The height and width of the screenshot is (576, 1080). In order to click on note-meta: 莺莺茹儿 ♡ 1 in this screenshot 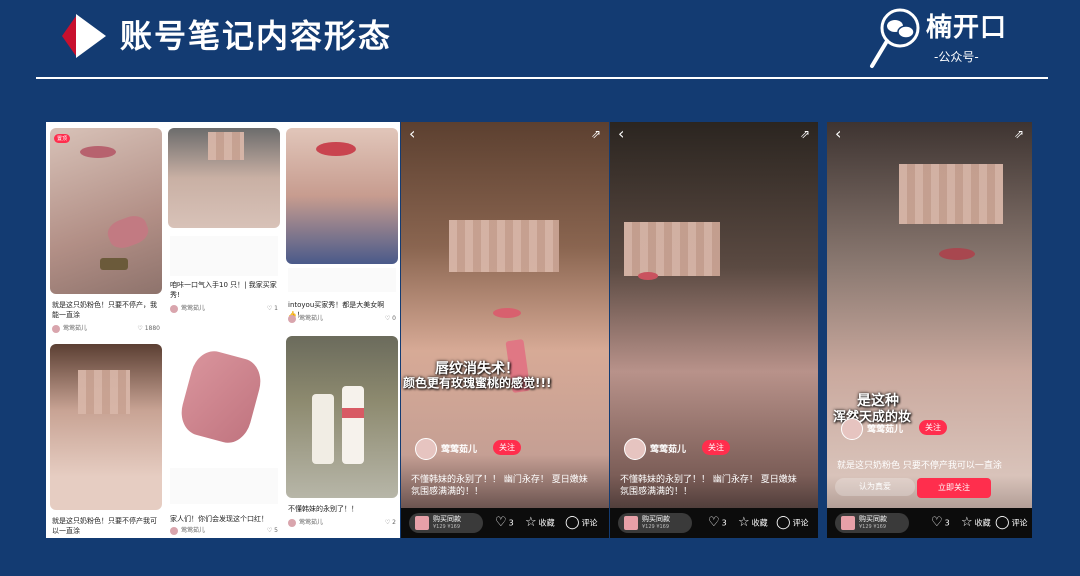, I will do `click(224, 309)`.